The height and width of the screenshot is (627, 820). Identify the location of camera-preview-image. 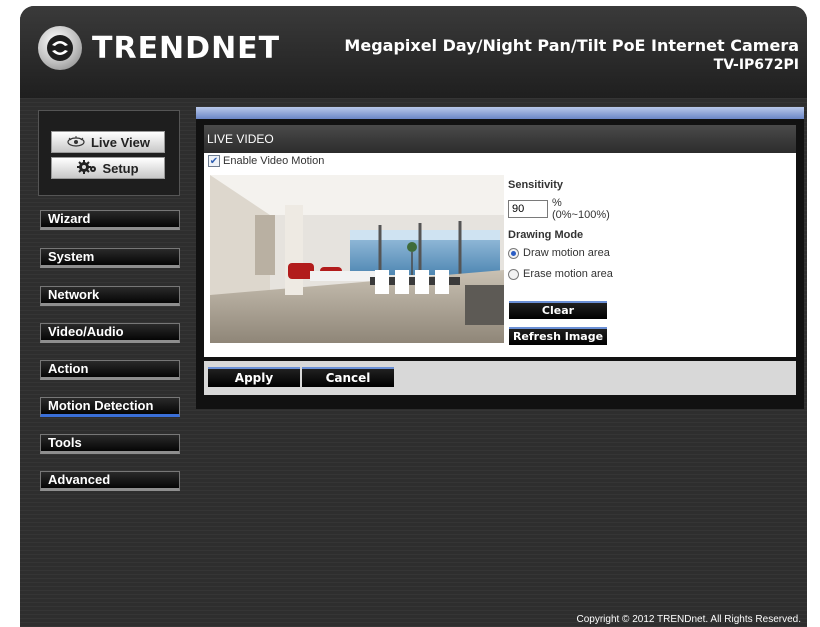
(357, 259).